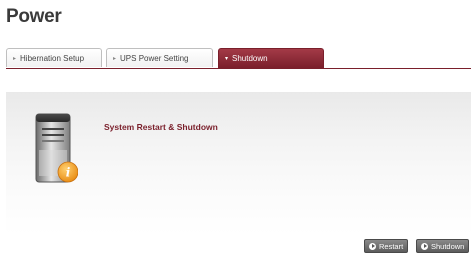 The width and height of the screenshot is (471, 253). I want to click on svg-text: i, so click(68, 173).